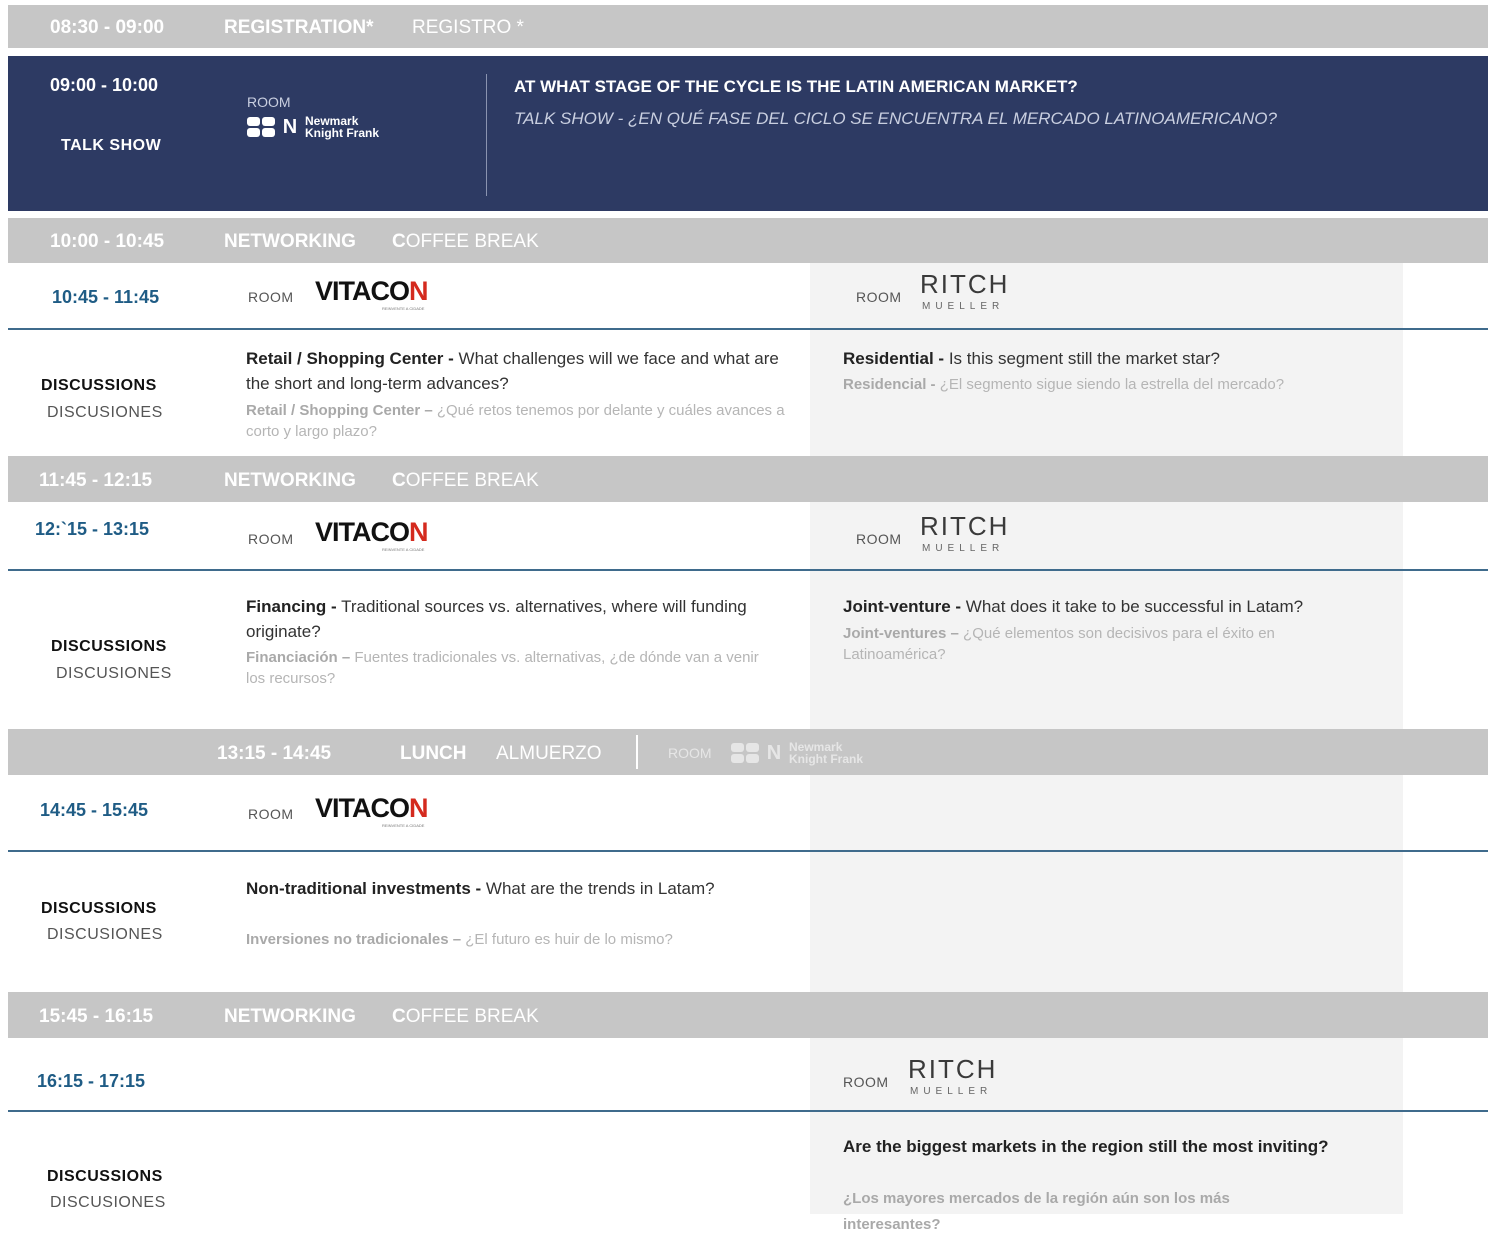 This screenshot has width=1488, height=1242. I want to click on session3-time: 14:45 - 15:45, so click(94, 810).